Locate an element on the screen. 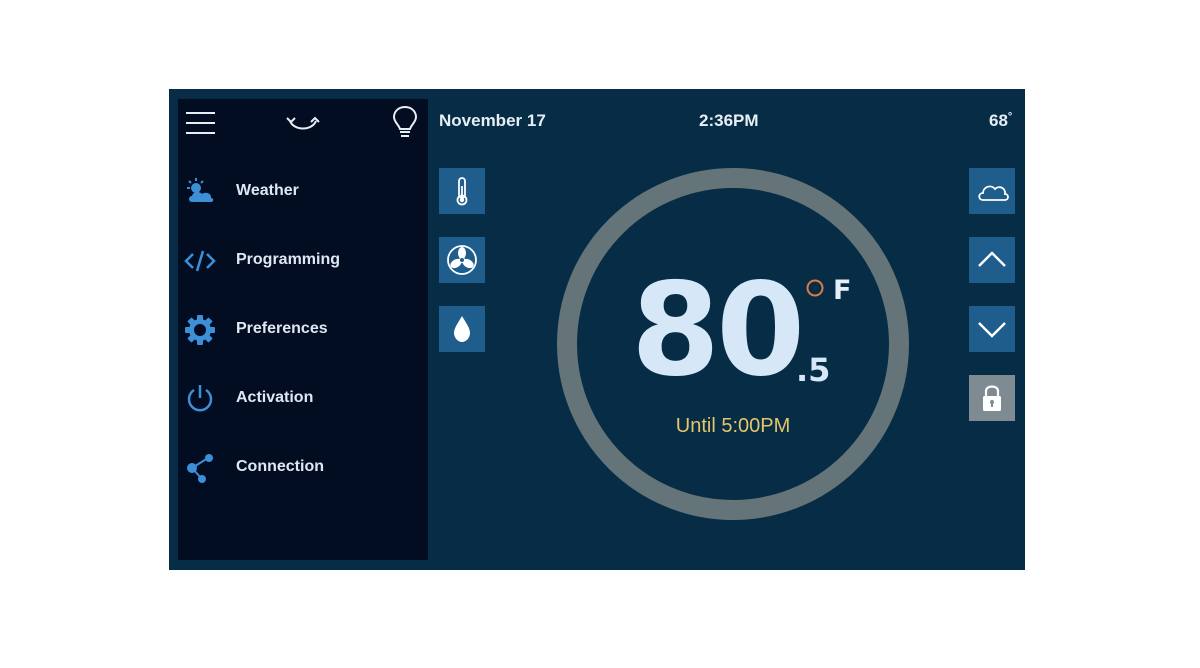 The height and width of the screenshot is (668, 1200). outdoor-temp: 68° is located at coordinates (1000, 121).